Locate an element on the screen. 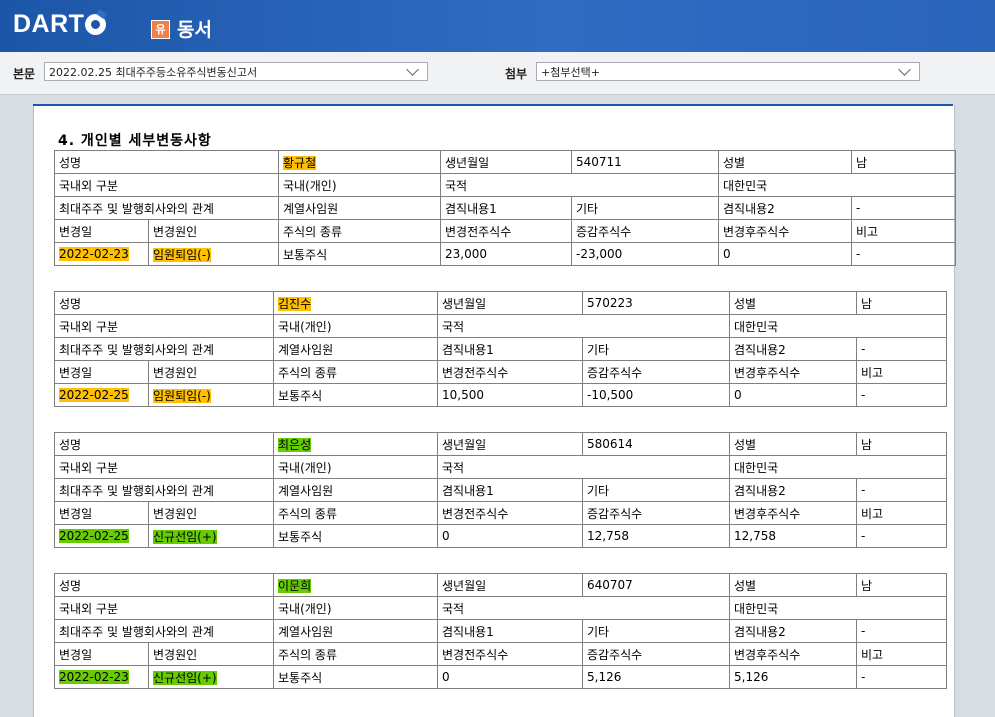 The width and height of the screenshot is (995, 717). body-document-select: 2022.02.25 최대주주등소유주식변동신고서 is located at coordinates (236, 71).